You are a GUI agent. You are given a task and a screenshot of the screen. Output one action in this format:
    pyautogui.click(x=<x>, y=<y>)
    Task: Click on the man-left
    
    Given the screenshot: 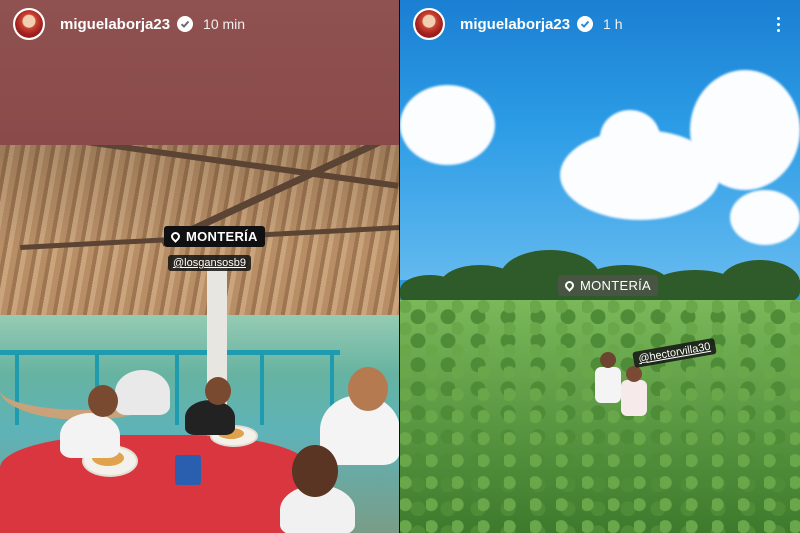 What is the action you would take?
    pyautogui.click(x=608, y=385)
    